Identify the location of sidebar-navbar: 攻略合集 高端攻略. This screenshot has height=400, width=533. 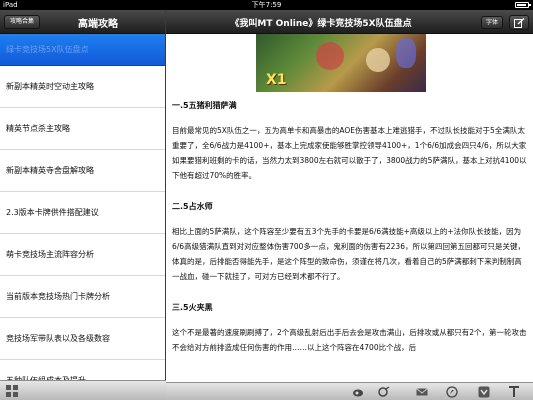
(82, 22).